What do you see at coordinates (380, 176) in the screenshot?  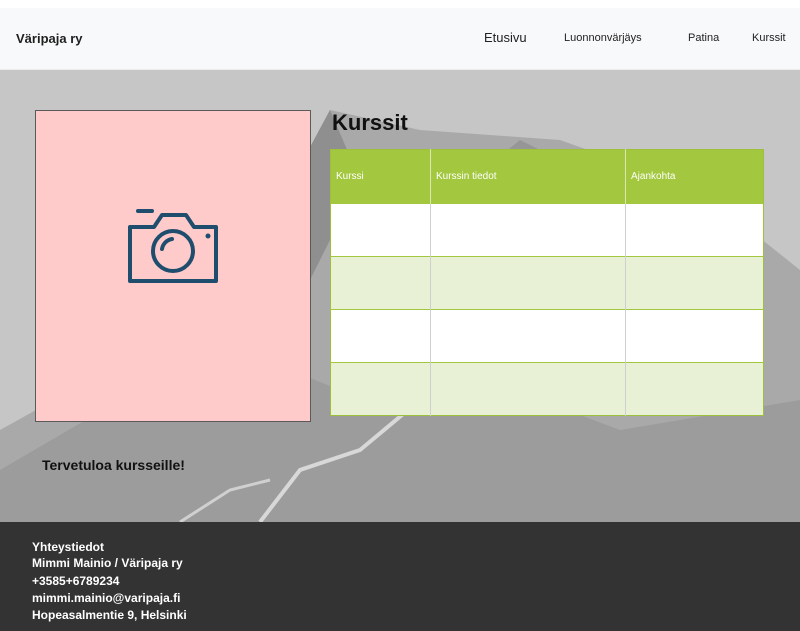 I see `column-header-kurssi: Kurssi` at bounding box center [380, 176].